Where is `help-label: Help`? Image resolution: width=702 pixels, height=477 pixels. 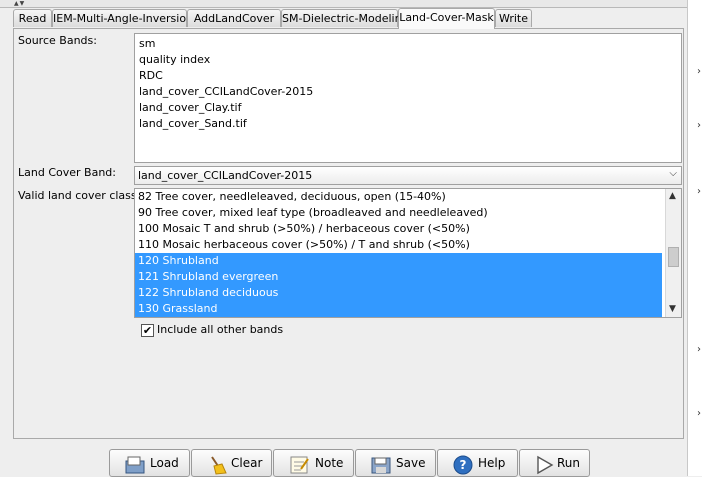
help-label: Help is located at coordinates (492, 463).